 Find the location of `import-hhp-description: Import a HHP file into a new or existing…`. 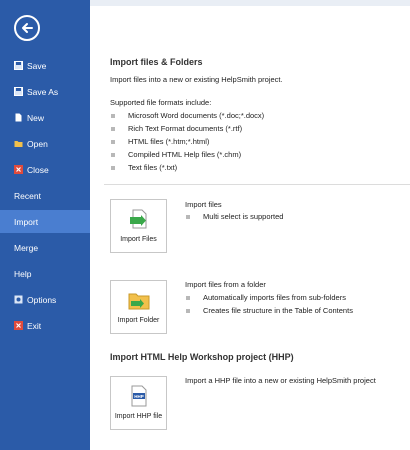

import-hhp-description: Import a HHP file into a new or existing… is located at coordinates (280, 380).